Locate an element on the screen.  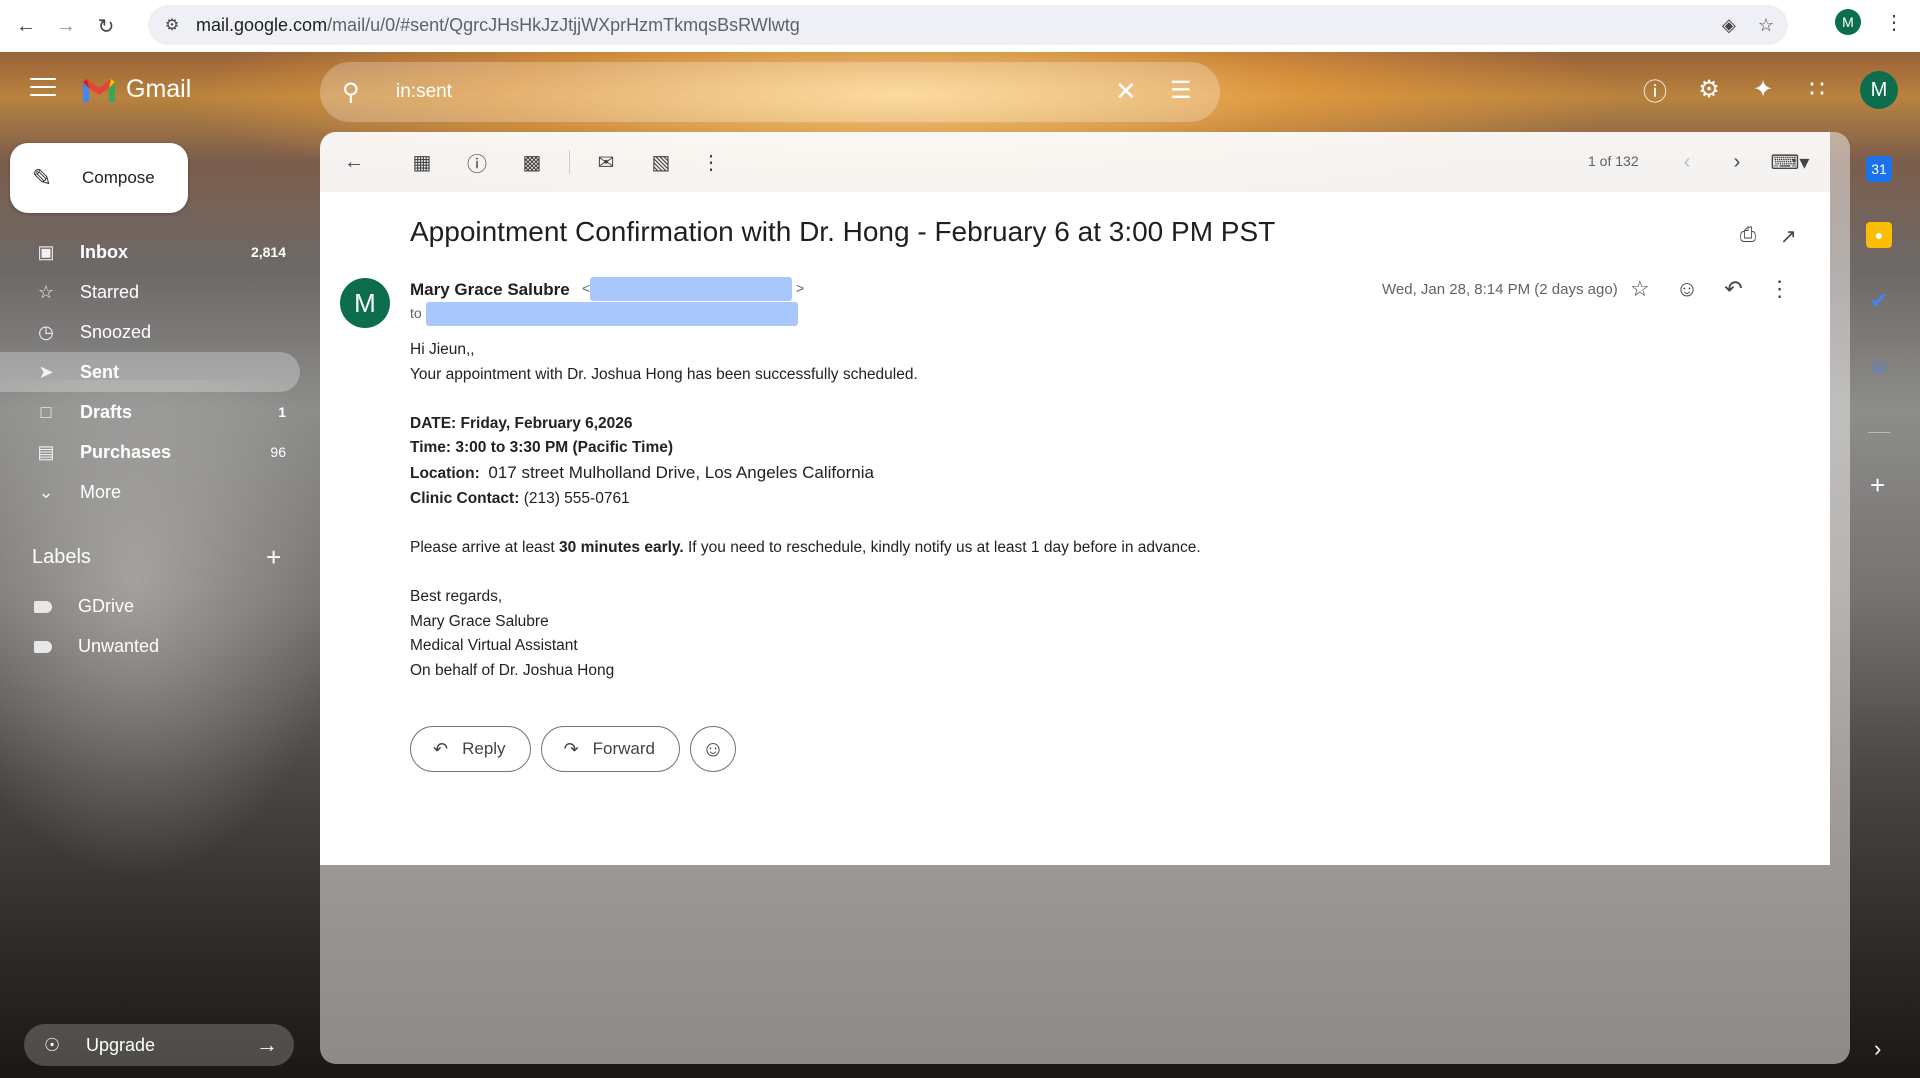
clear-search-icon: ✕ is located at coordinates (1126, 91).